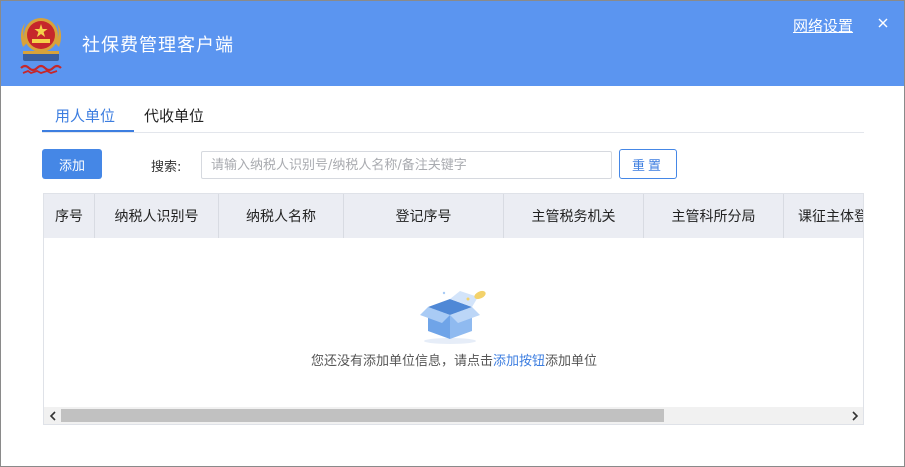 The image size is (905, 467). I want to click on horizontal-scrollbar, so click(453, 415).